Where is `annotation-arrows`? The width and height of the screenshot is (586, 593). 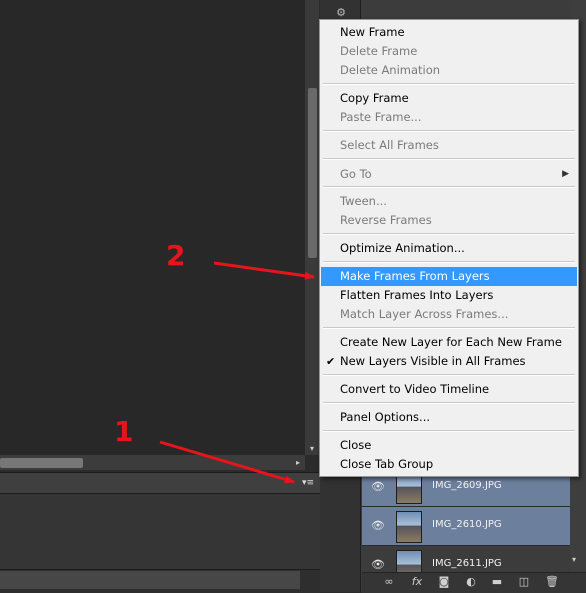
annotation-arrows is located at coordinates (237, 372).